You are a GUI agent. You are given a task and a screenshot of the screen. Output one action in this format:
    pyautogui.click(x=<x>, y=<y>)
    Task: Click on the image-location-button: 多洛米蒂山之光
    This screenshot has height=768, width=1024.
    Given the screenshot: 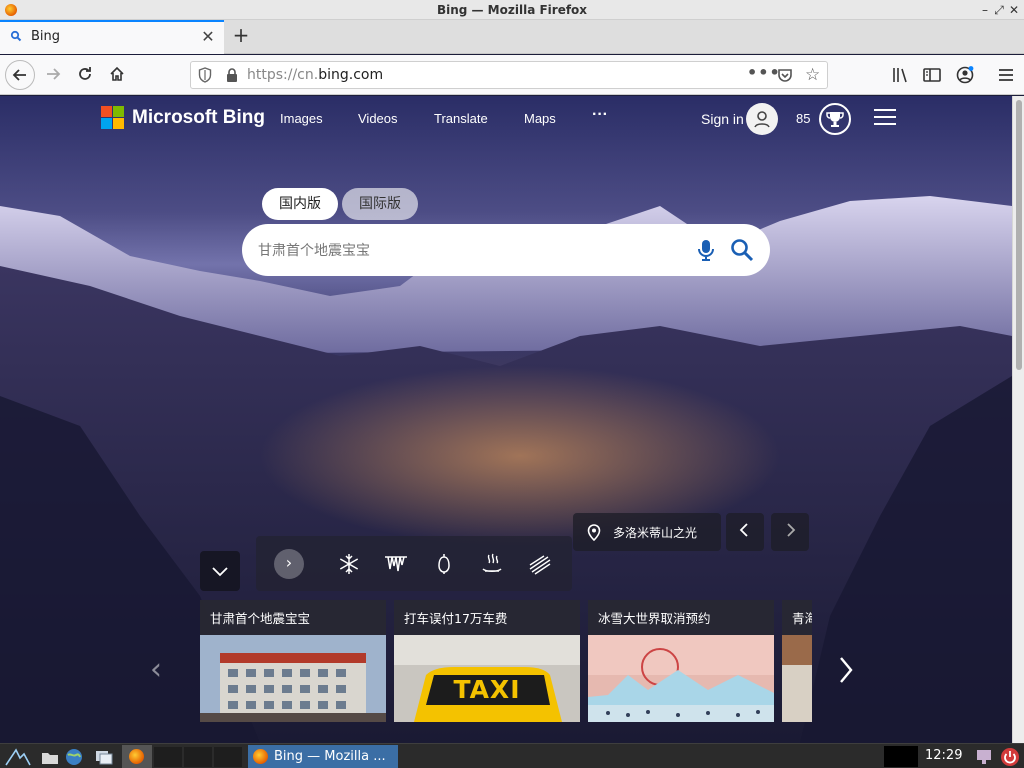 What is the action you would take?
    pyautogui.click(x=647, y=532)
    